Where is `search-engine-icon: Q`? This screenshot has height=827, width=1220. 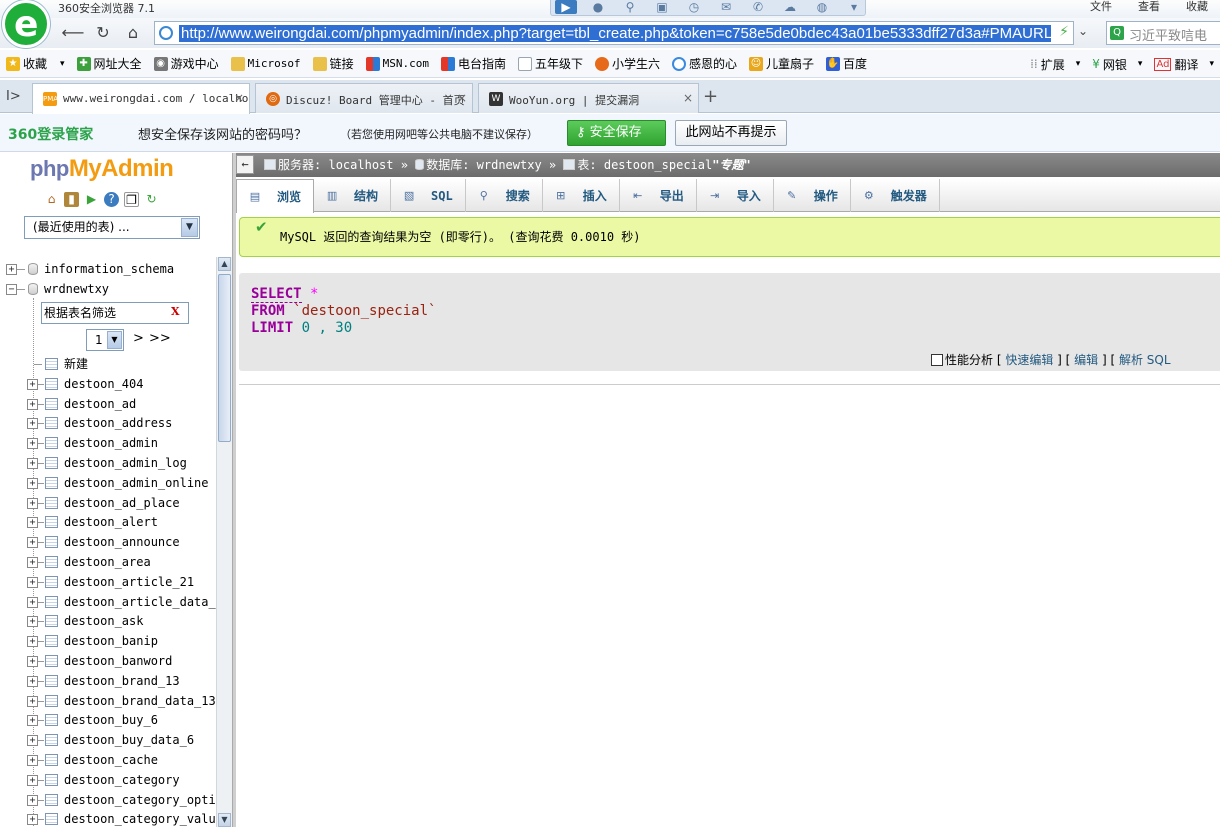
search-engine-icon: Q is located at coordinates (1117, 33).